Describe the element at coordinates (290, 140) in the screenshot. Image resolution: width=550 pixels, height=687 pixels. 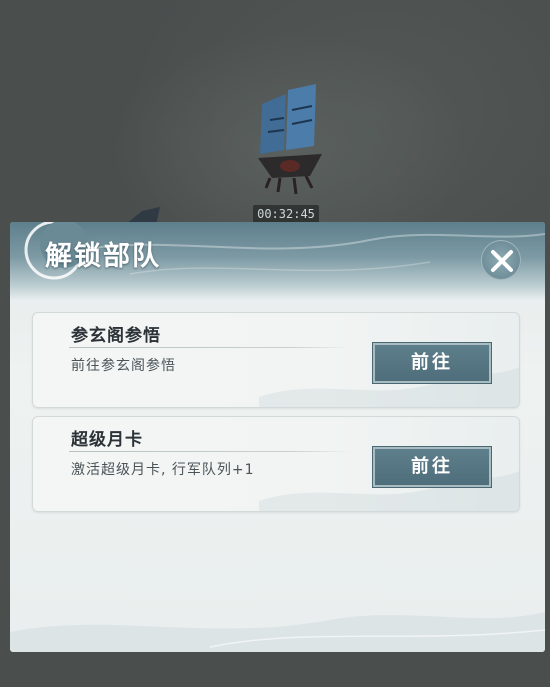
I see `ship-icon` at that location.